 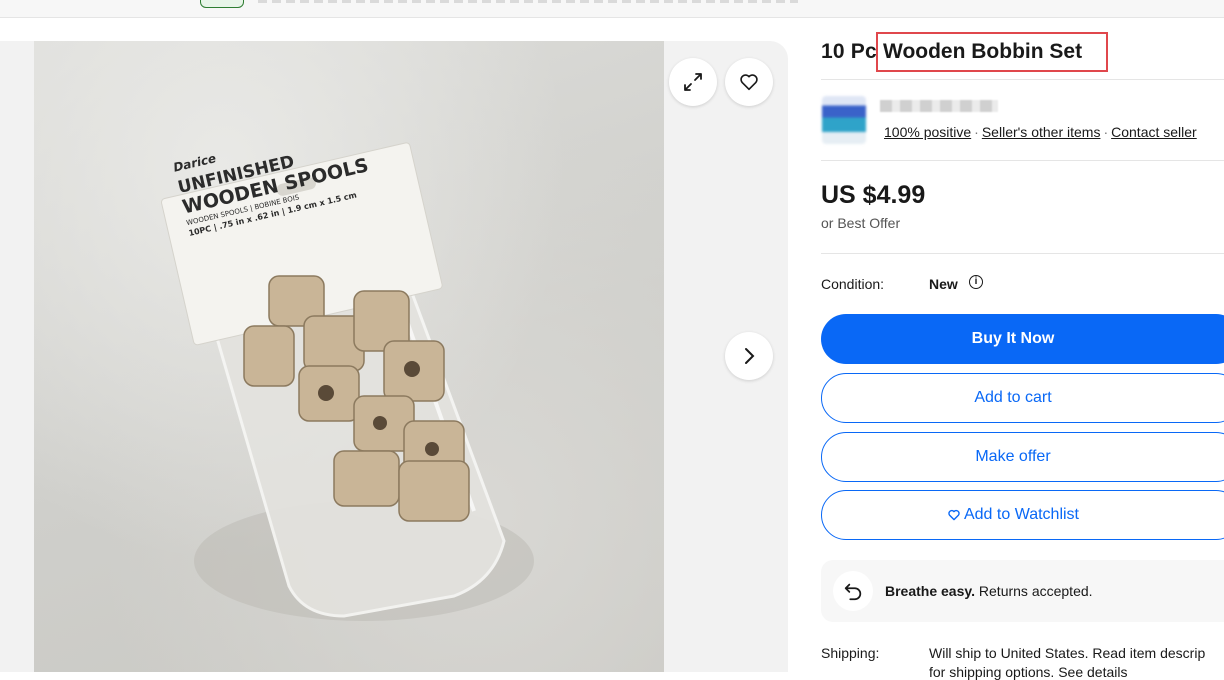 I want to click on expand-icon, so click(x=693, y=82).